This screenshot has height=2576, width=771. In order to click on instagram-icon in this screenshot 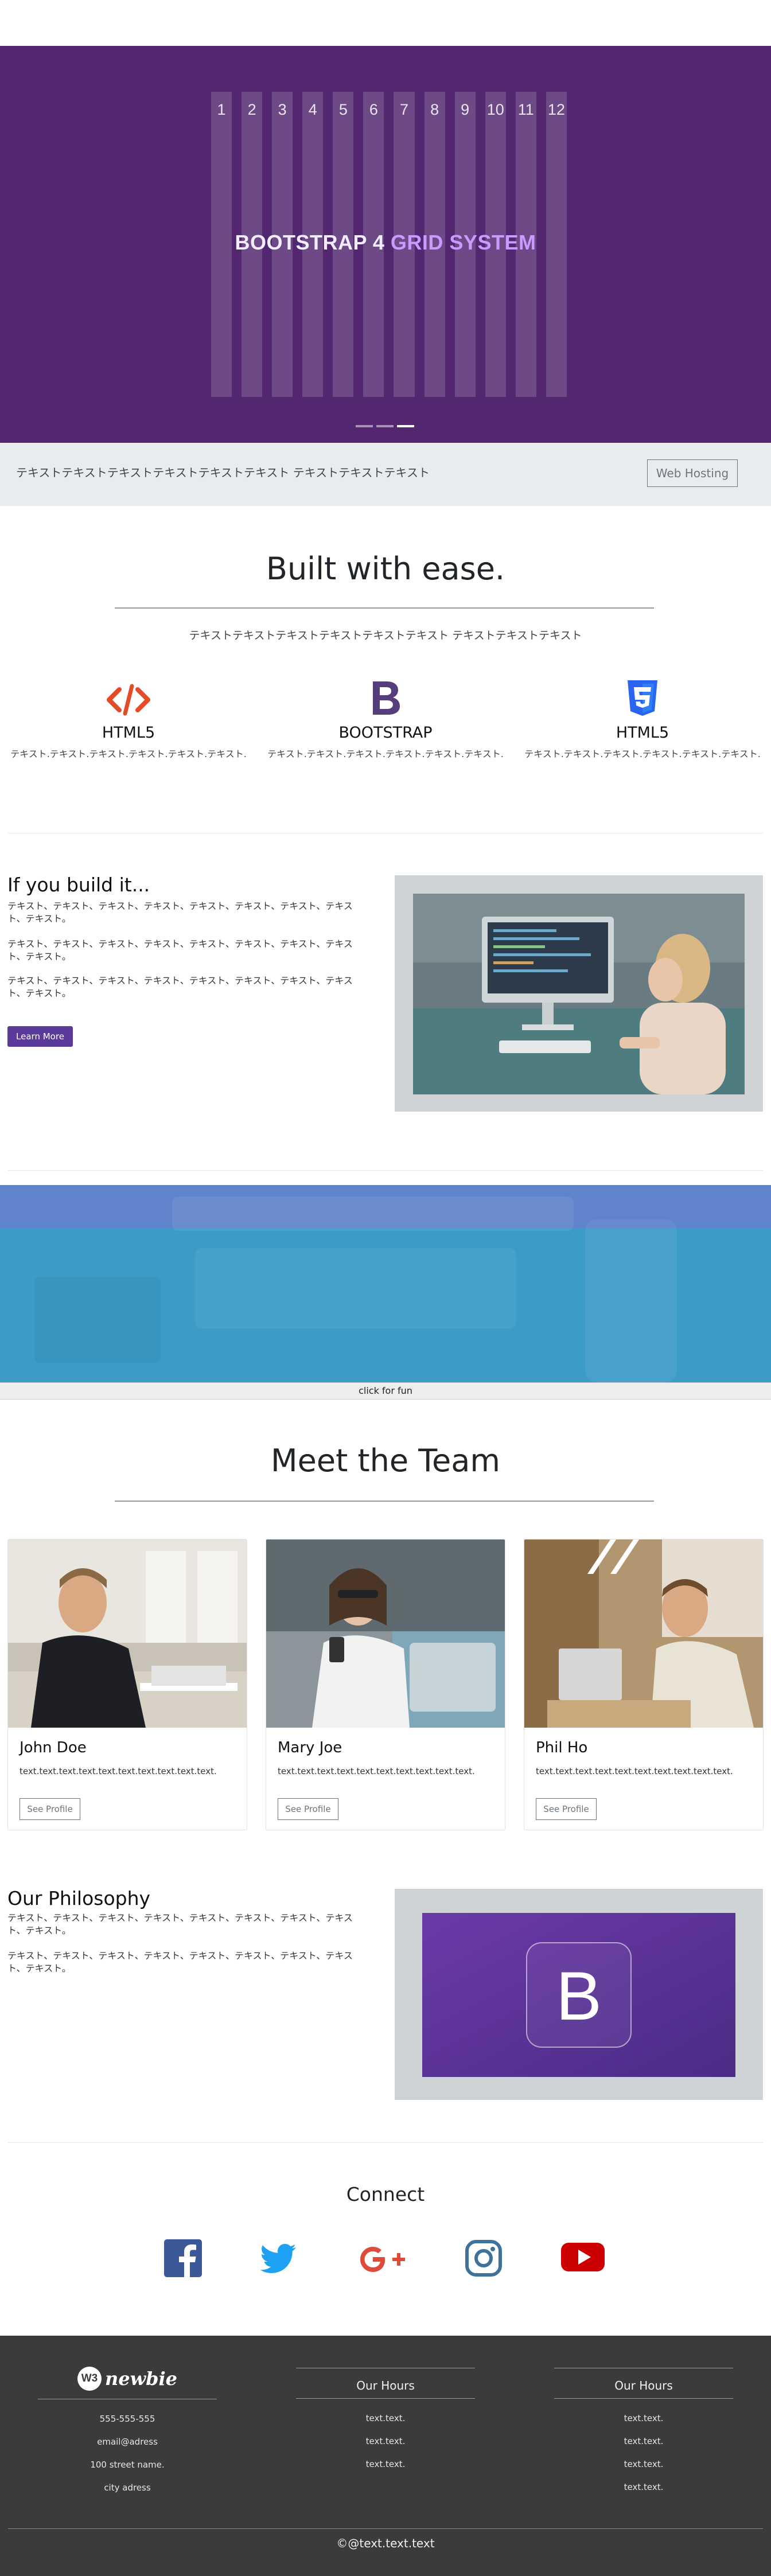, I will do `click(484, 2258)`.